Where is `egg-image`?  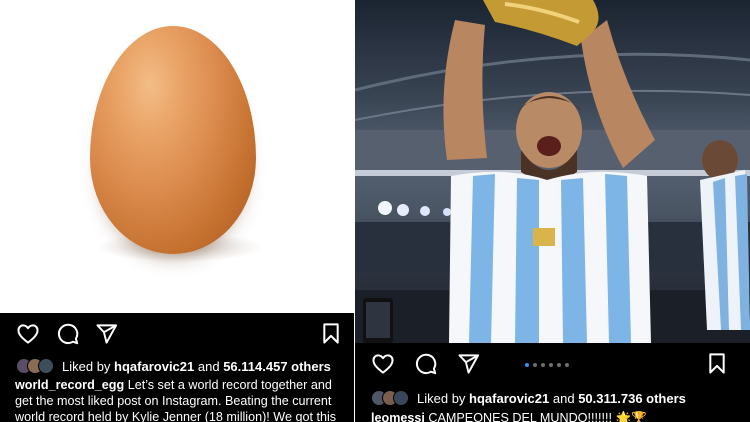
egg-image is located at coordinates (173, 140).